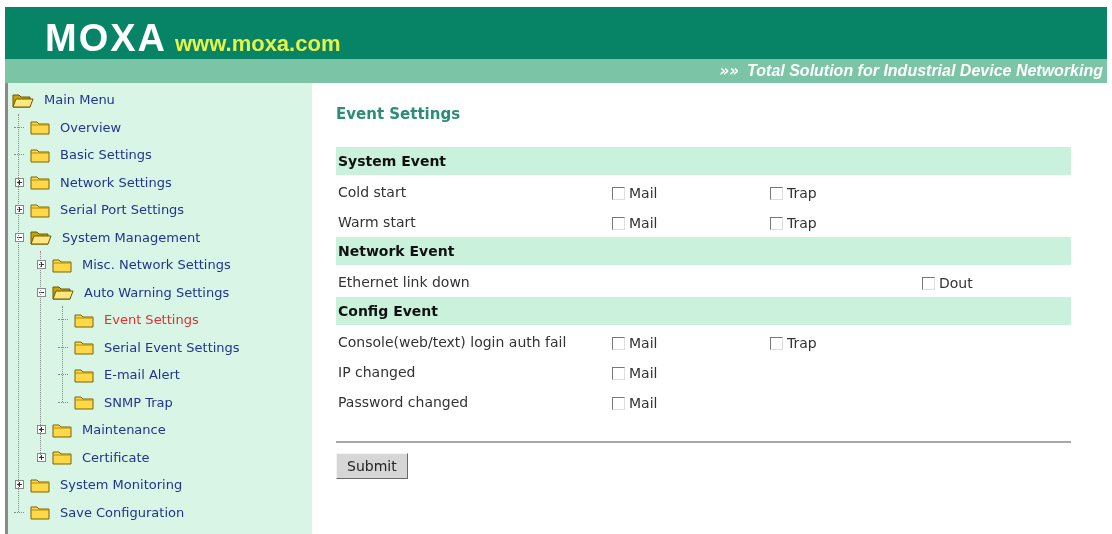 The height and width of the screenshot is (534, 1112). I want to click on checkbox-label: Dout, so click(956, 283).